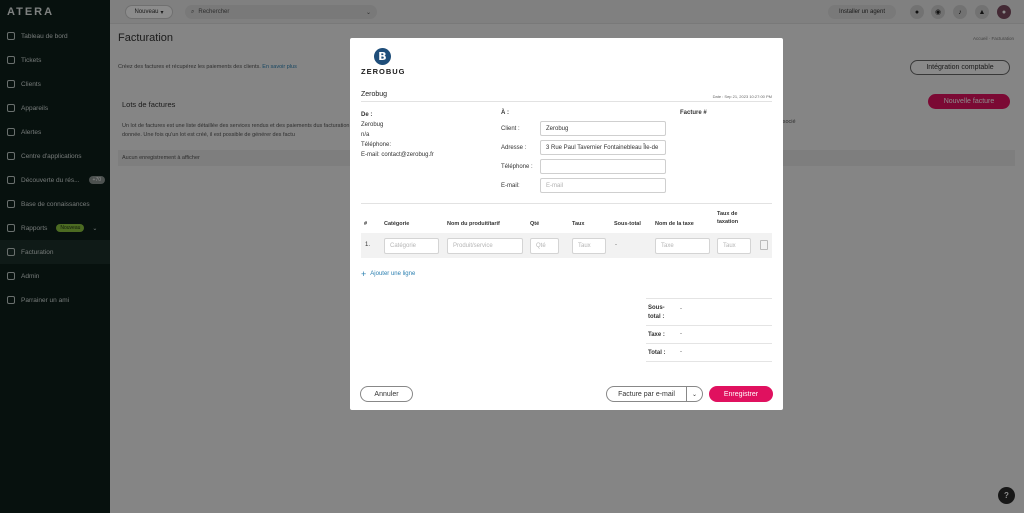 The image size is (1024, 513). What do you see at coordinates (764, 245) in the screenshot?
I see `trash-icon` at bounding box center [764, 245].